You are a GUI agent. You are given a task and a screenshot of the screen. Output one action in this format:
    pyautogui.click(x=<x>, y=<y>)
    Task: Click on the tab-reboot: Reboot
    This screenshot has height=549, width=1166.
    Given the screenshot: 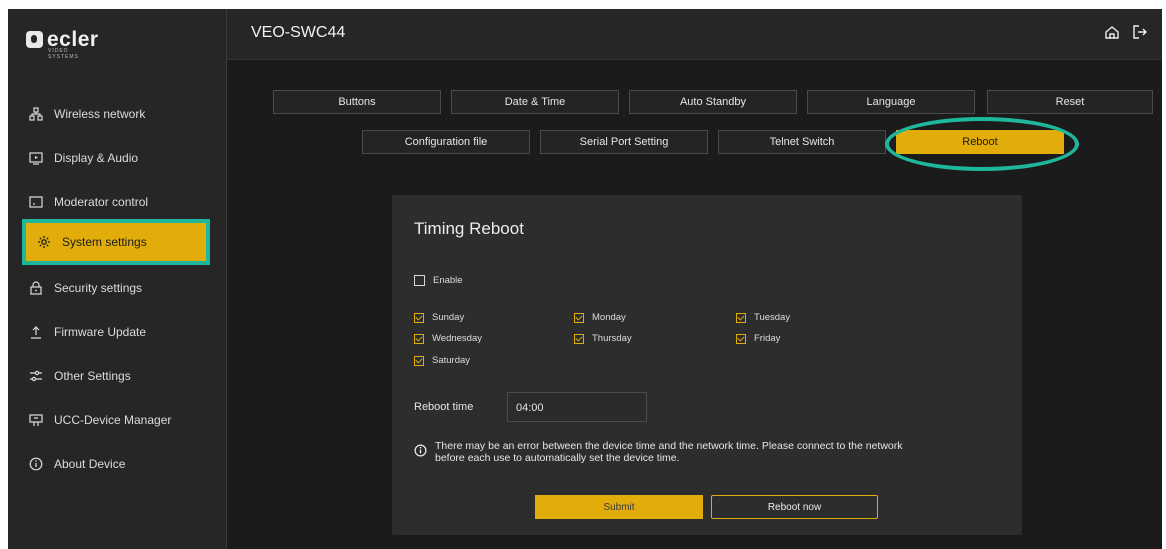 What is the action you would take?
    pyautogui.click(x=980, y=142)
    